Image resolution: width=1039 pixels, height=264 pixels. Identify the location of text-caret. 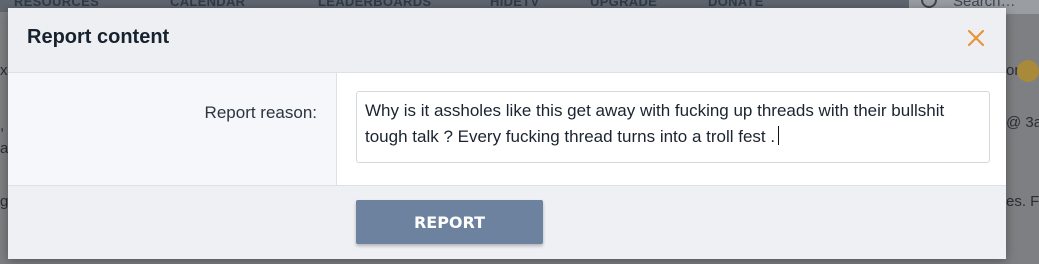
(779, 135).